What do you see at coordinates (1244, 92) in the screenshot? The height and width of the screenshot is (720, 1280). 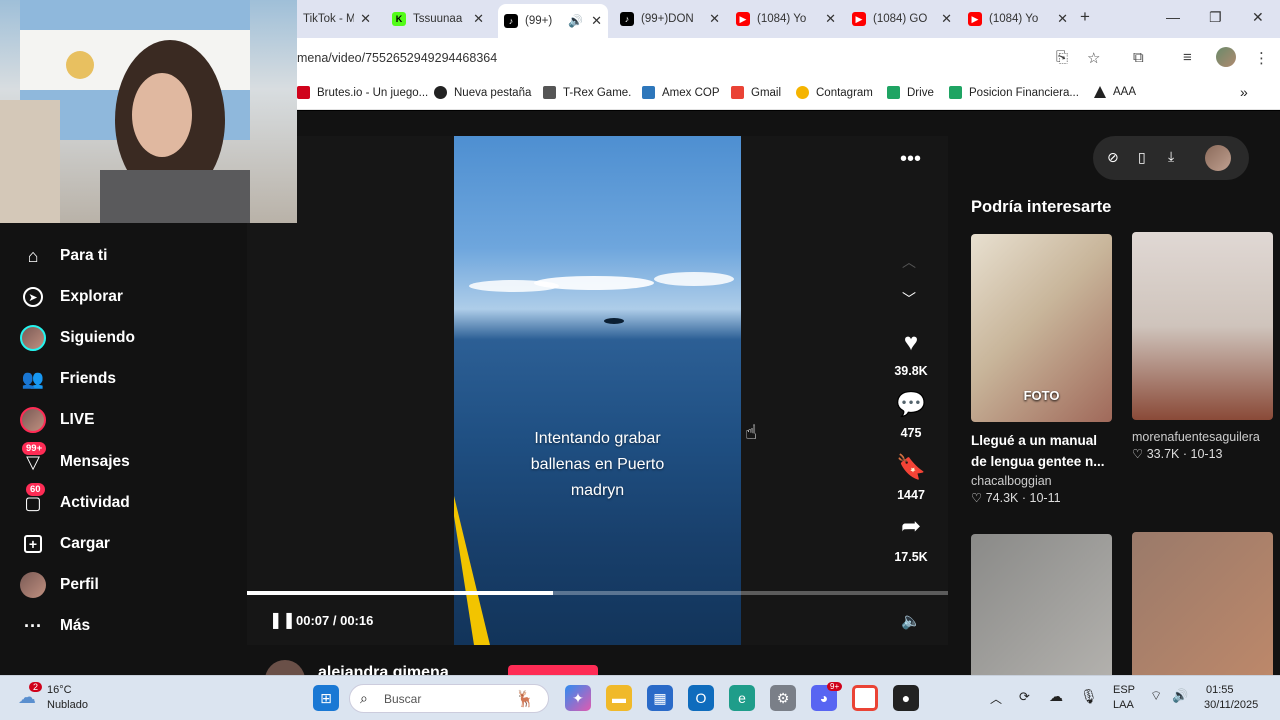 I see `bookmarks-overflow-icon: »` at bounding box center [1244, 92].